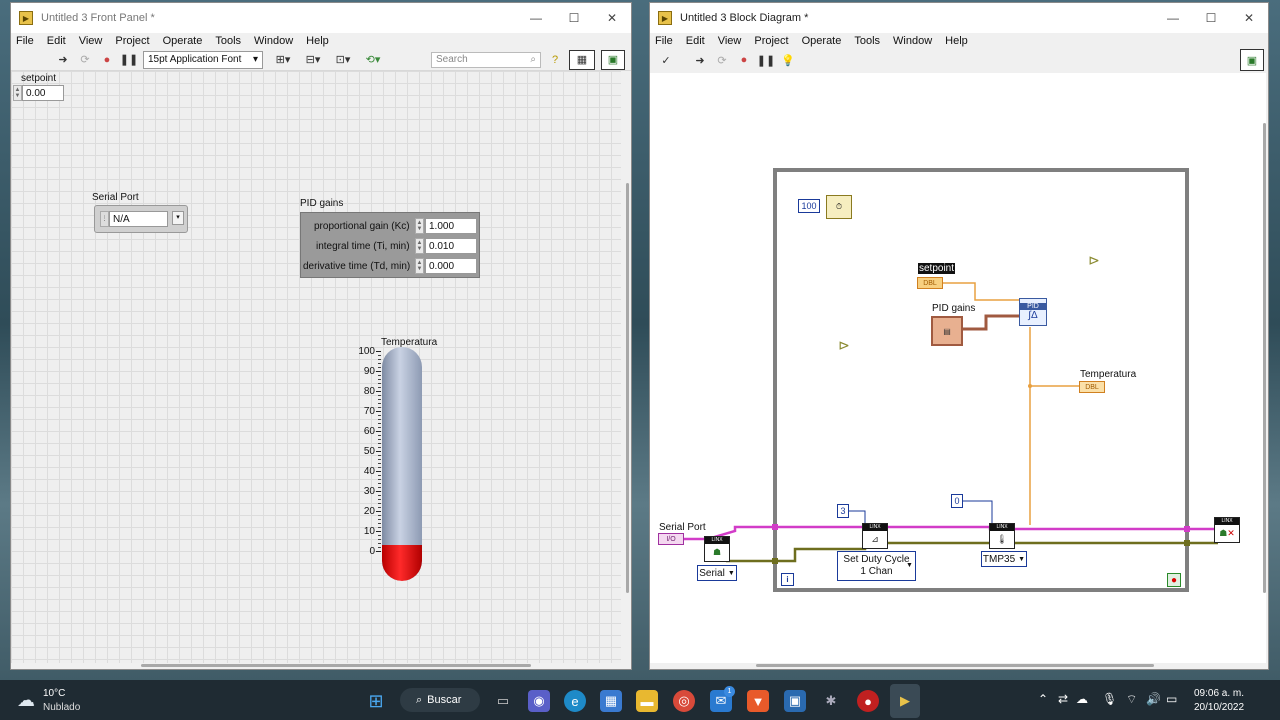 The image size is (1280, 720). I want to click on folder-icon: ▬, so click(647, 701).